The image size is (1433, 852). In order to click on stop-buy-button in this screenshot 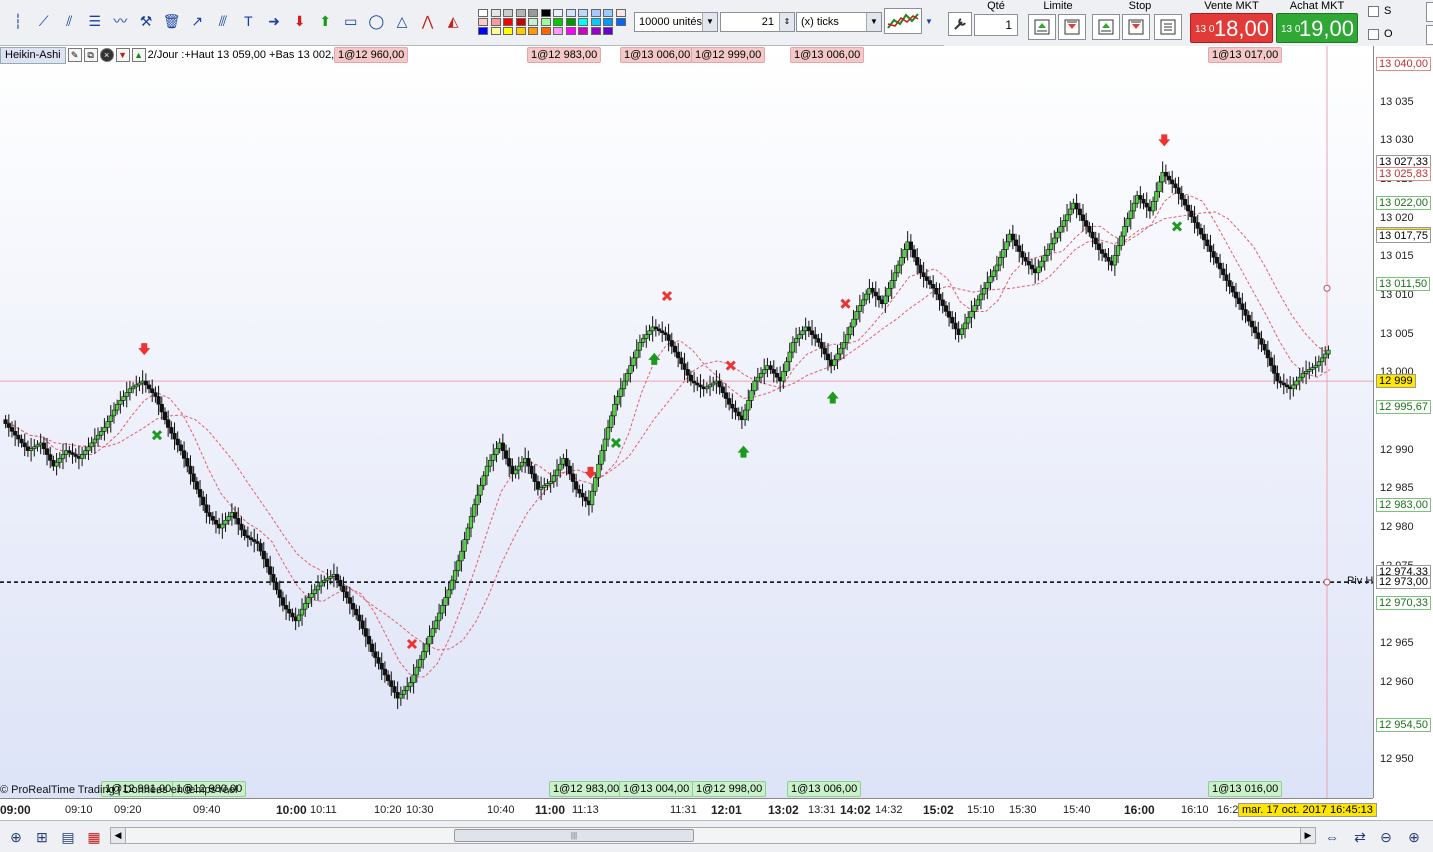, I will do `click(1106, 27)`.